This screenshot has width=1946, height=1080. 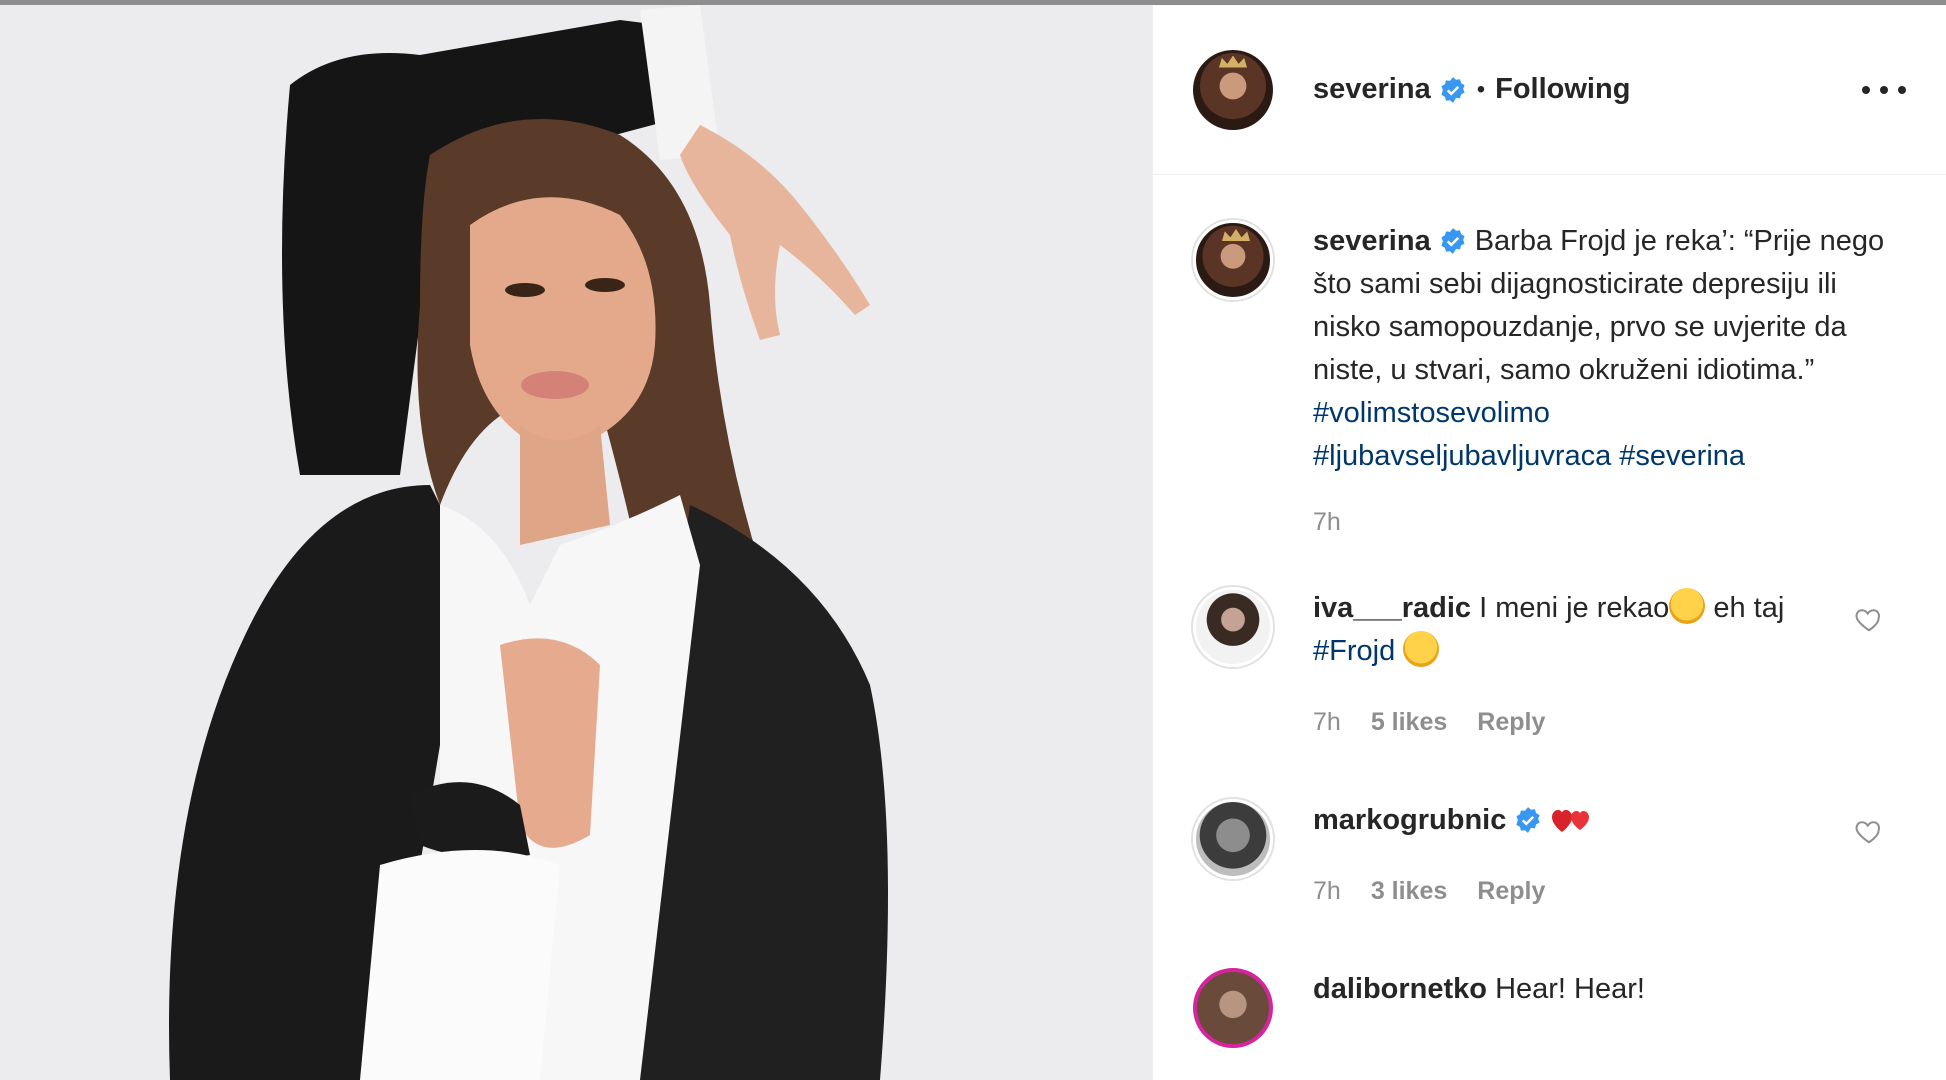 What do you see at coordinates (1462, 456) in the screenshot?
I see `hashtag-link: #ljubavseljubavljuvraca` at bounding box center [1462, 456].